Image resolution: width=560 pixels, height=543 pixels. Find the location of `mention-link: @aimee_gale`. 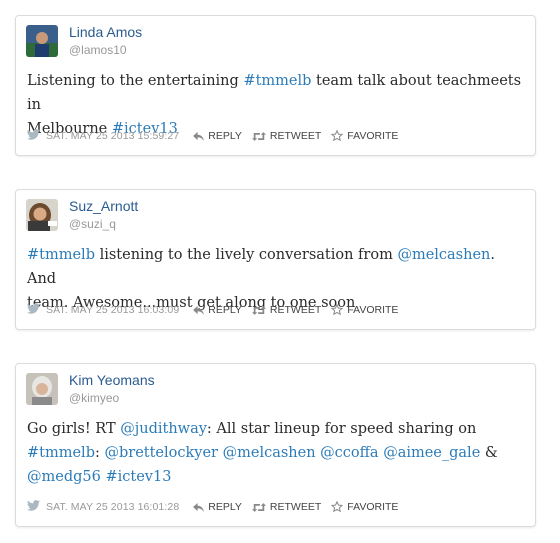

mention-link: @aimee_gale is located at coordinates (431, 453).